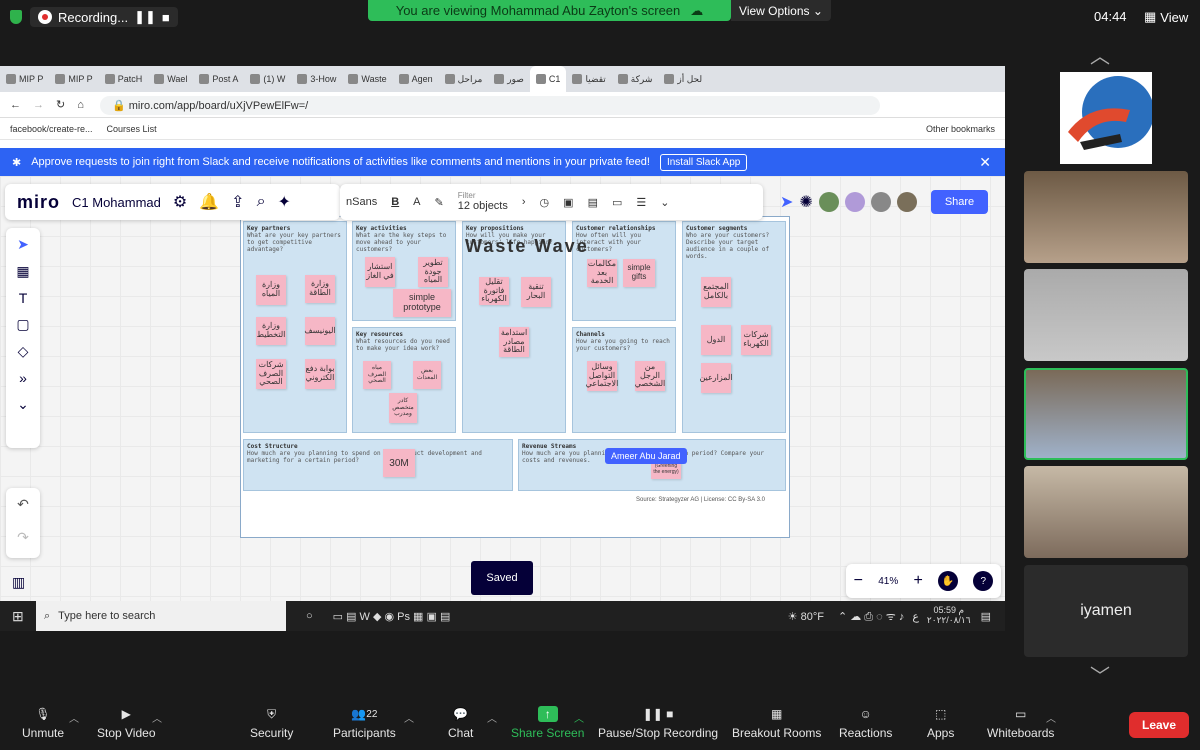 The image size is (1200, 750). What do you see at coordinates (602, 273) in the screenshot?
I see `sticky-note: مكالمات بعد الخدمة` at bounding box center [602, 273].